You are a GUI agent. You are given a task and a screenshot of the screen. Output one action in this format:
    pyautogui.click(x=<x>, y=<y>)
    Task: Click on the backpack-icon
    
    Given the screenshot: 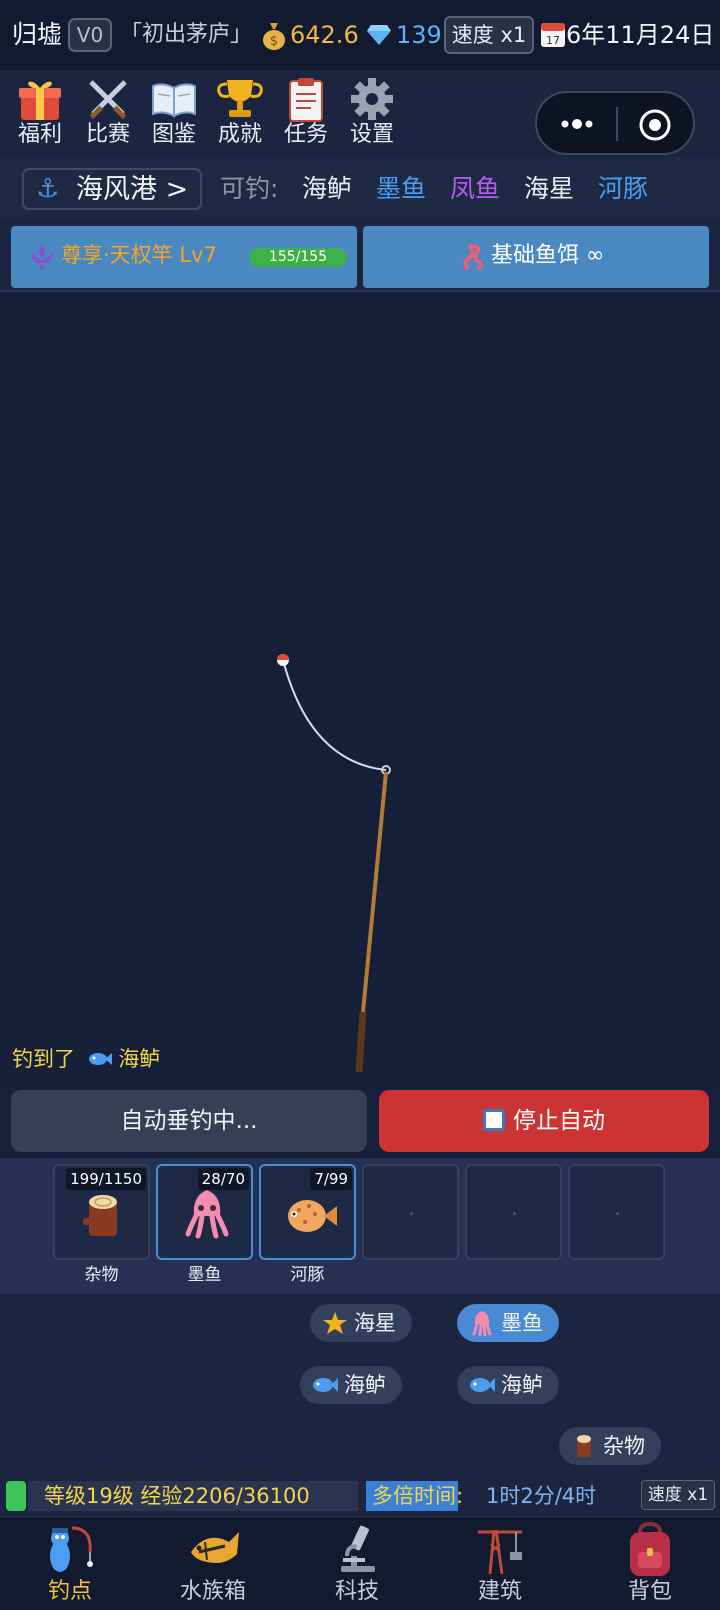 What is the action you would take?
    pyautogui.click(x=650, y=1549)
    